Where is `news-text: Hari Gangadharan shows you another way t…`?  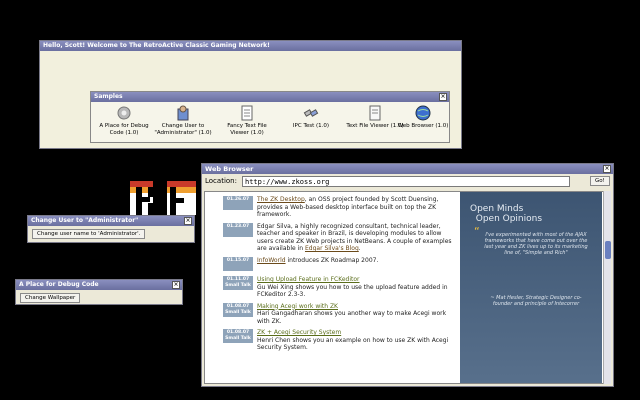 news-text: Hari Gangadharan shows you another way t… is located at coordinates (352, 317).